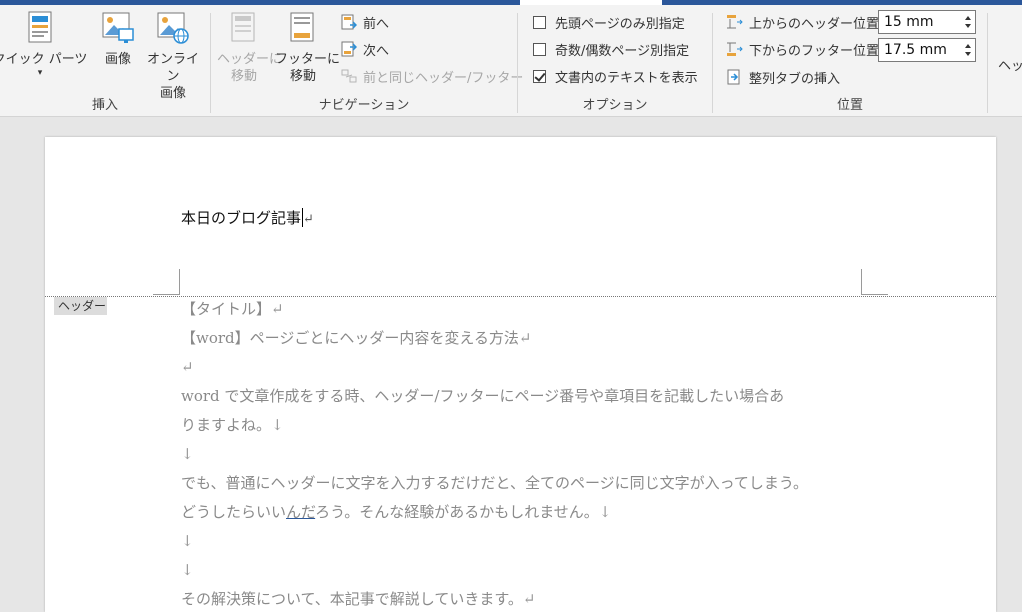 This screenshot has width=1022, height=612. I want to click on show-document-text-label: 文書内のテキストを表示, so click(626, 78).